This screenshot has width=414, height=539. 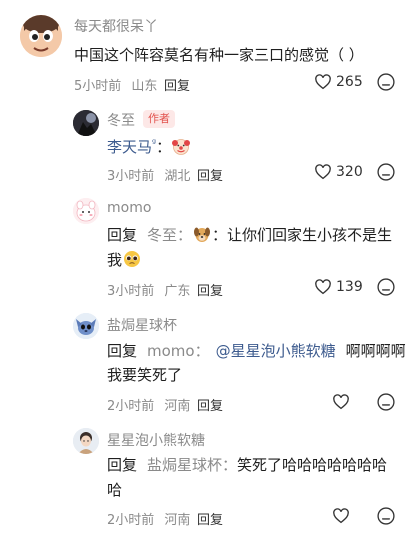 I want to click on comment-text: 李天马ᵍ：, so click(x=149, y=145).